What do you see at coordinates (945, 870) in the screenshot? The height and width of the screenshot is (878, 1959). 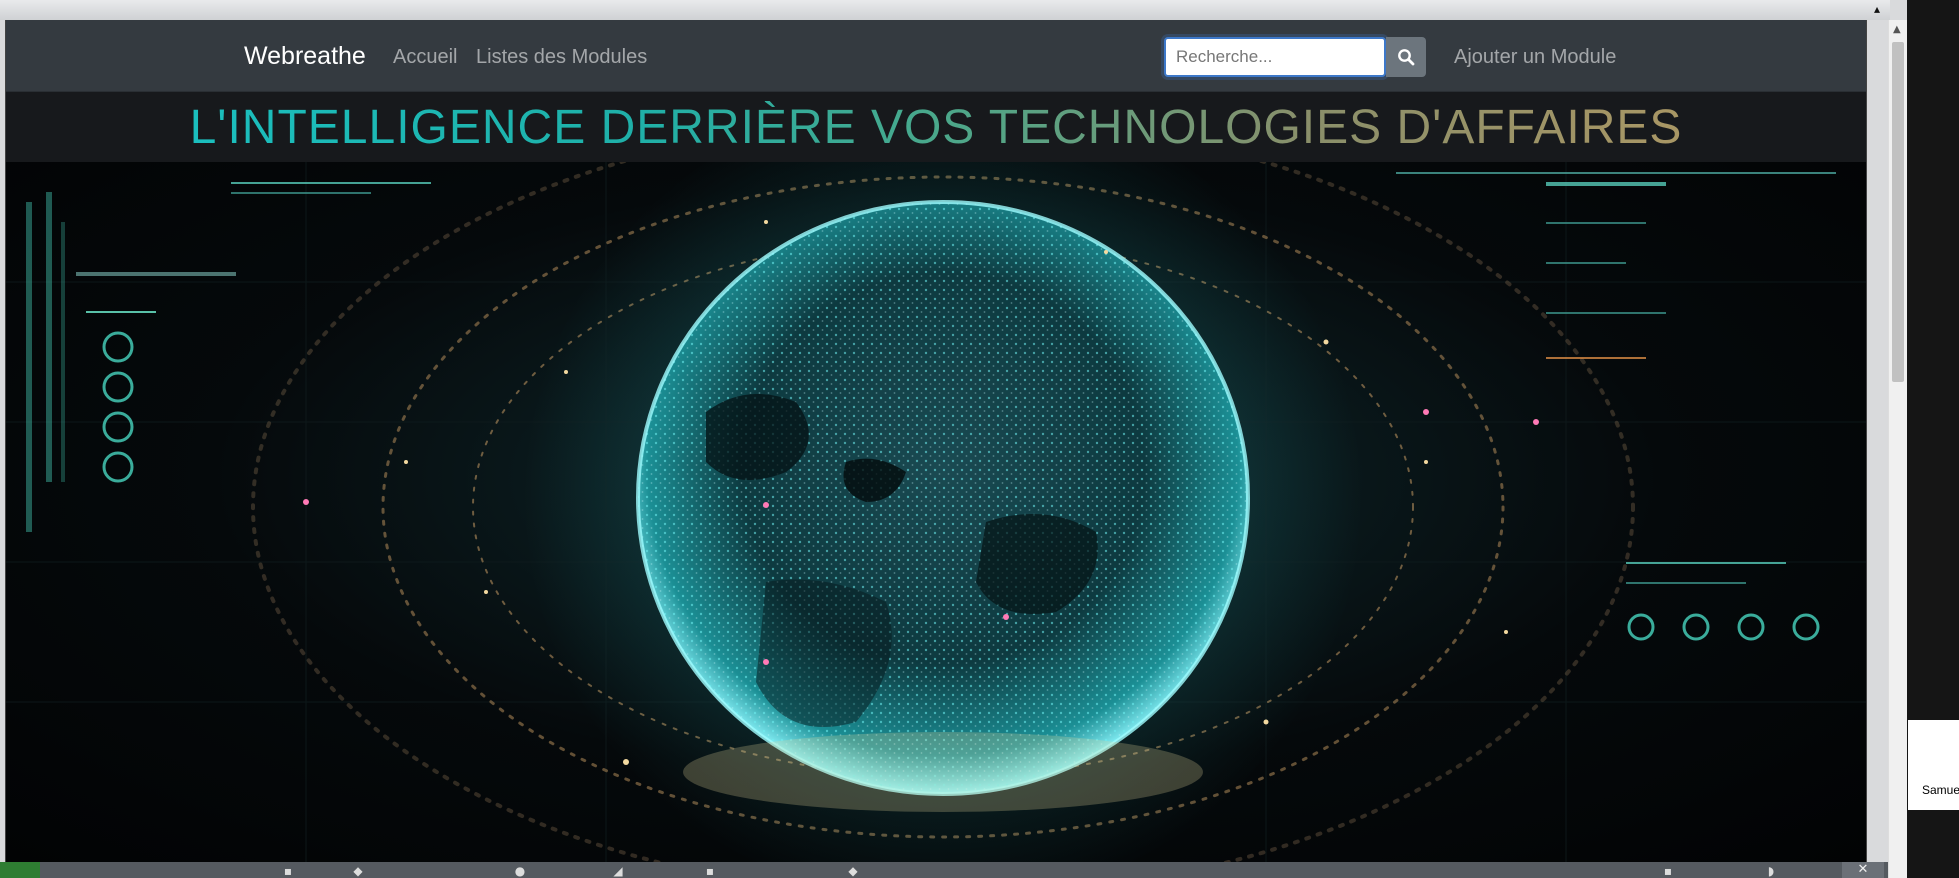 I see `taskbar: ▪ ◆ ● ◢ ▪ ◆ ▪ ◗ ✕` at bounding box center [945, 870].